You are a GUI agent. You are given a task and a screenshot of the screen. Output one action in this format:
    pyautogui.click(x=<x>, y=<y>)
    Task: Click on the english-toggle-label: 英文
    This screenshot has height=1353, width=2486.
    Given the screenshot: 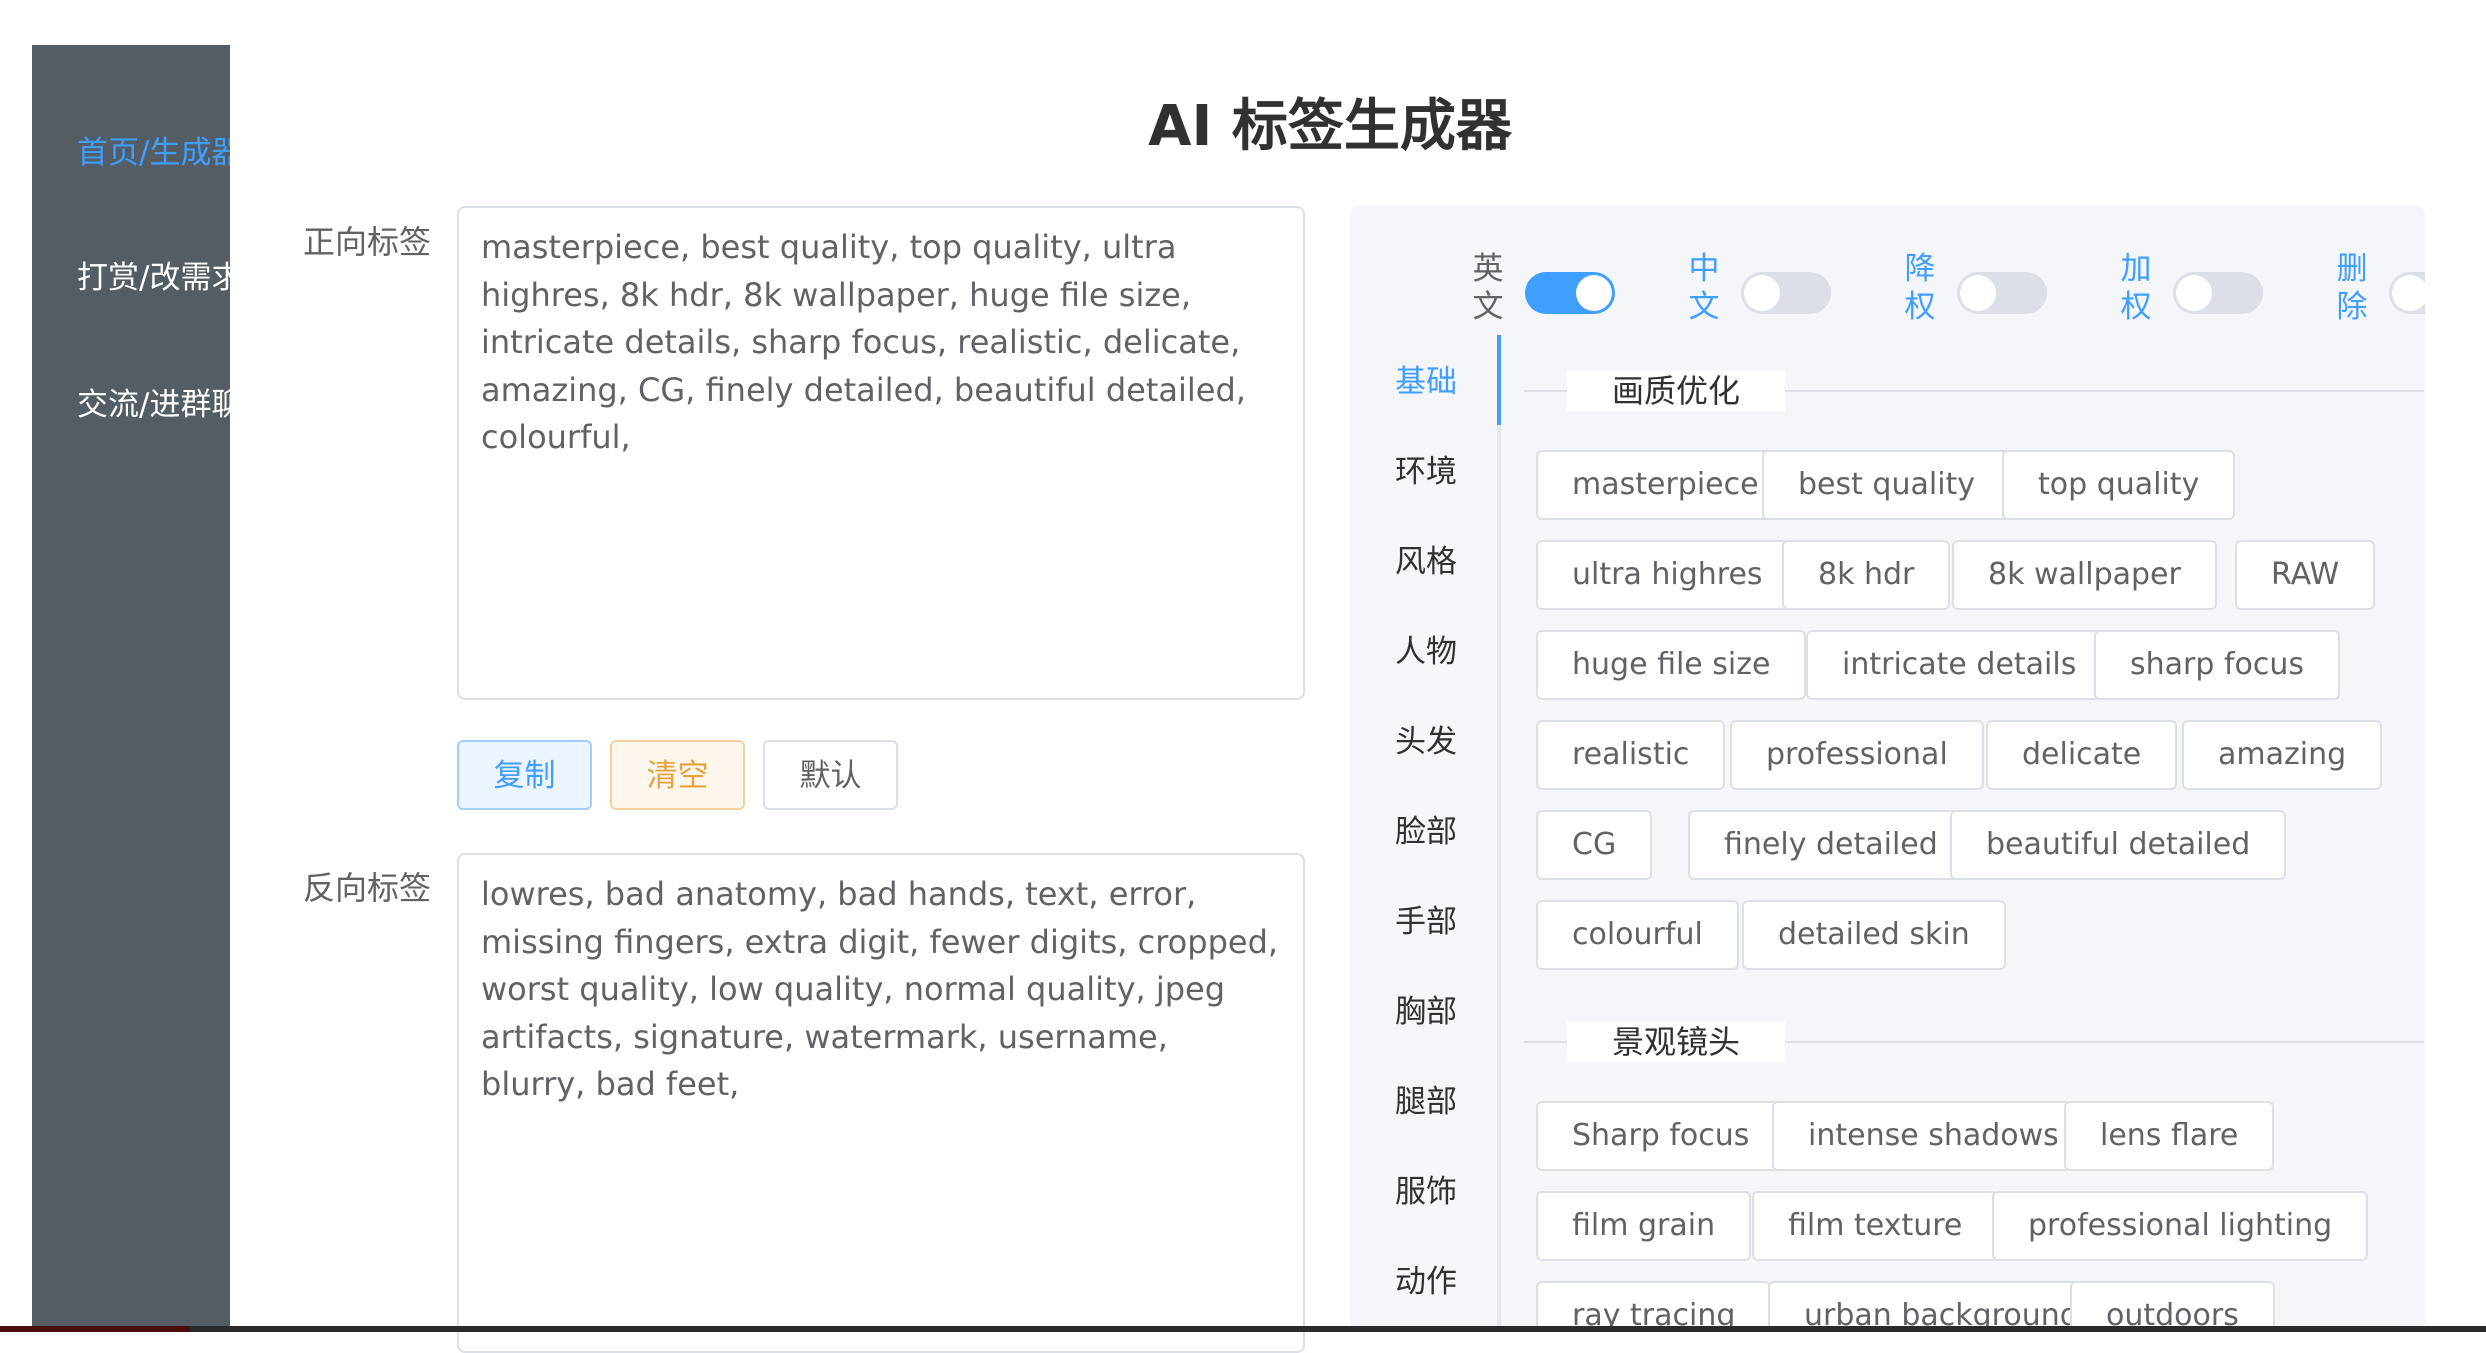 What is the action you would take?
    pyautogui.click(x=1488, y=288)
    